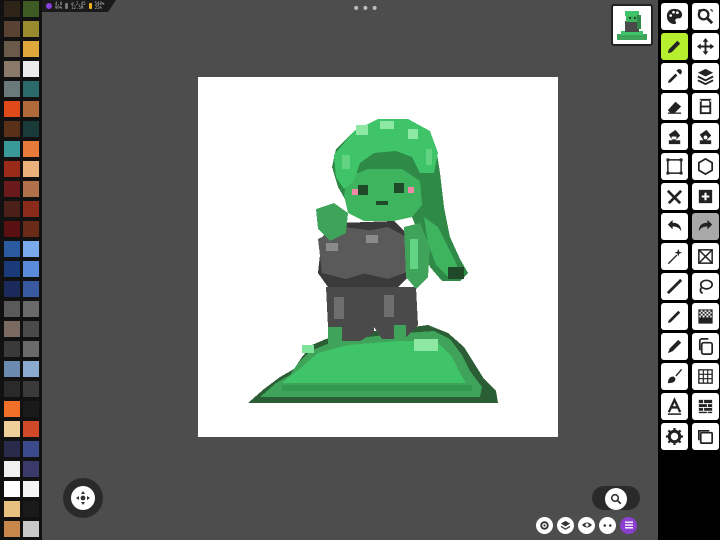 The height and width of the screenshot is (540, 720). What do you see at coordinates (628, 525) in the screenshot?
I see `menu-icon` at bounding box center [628, 525].